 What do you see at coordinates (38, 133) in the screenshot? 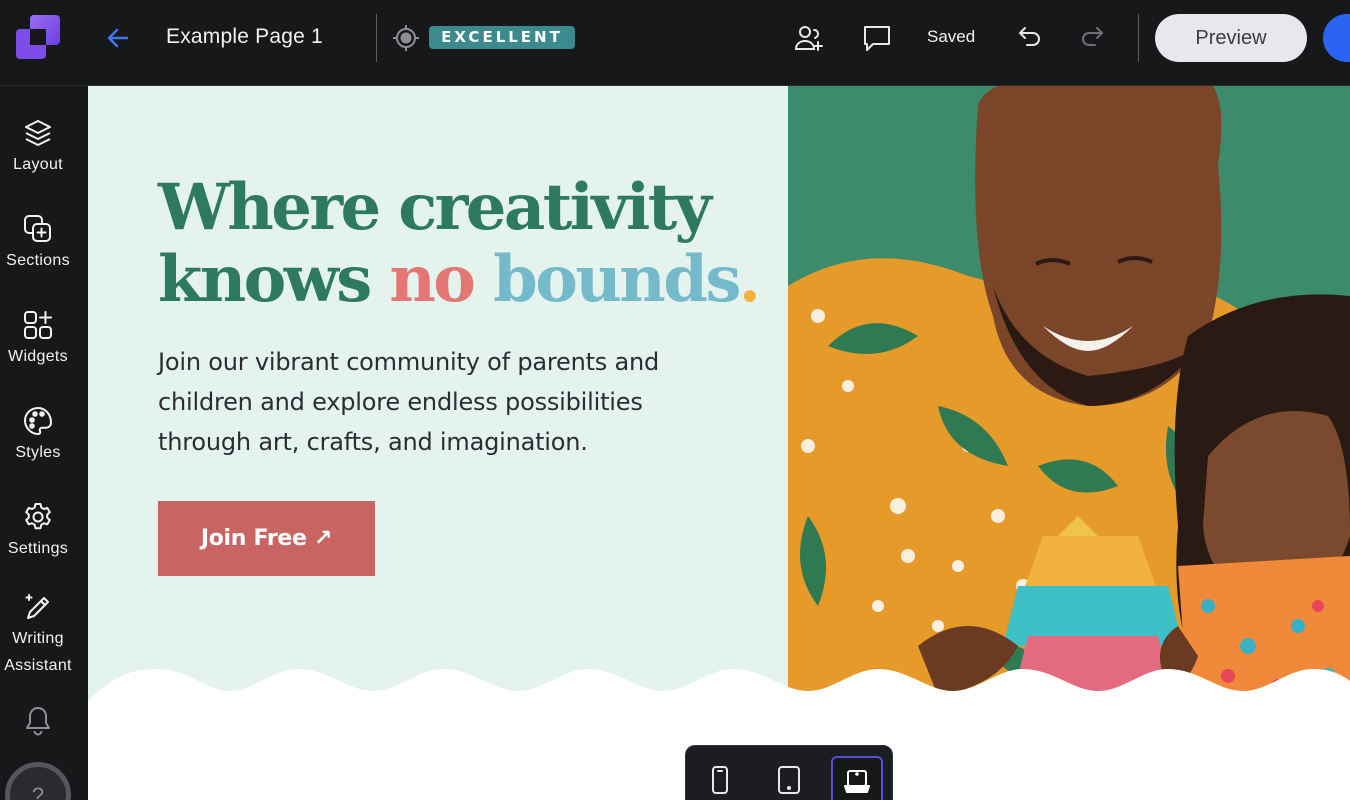
I see `layers-icon` at bounding box center [38, 133].